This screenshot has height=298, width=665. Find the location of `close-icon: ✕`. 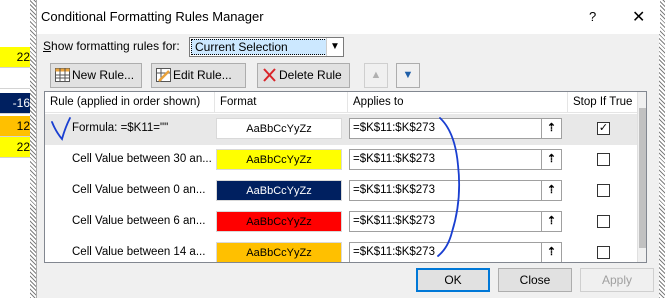

close-icon: ✕ is located at coordinates (638, 17).